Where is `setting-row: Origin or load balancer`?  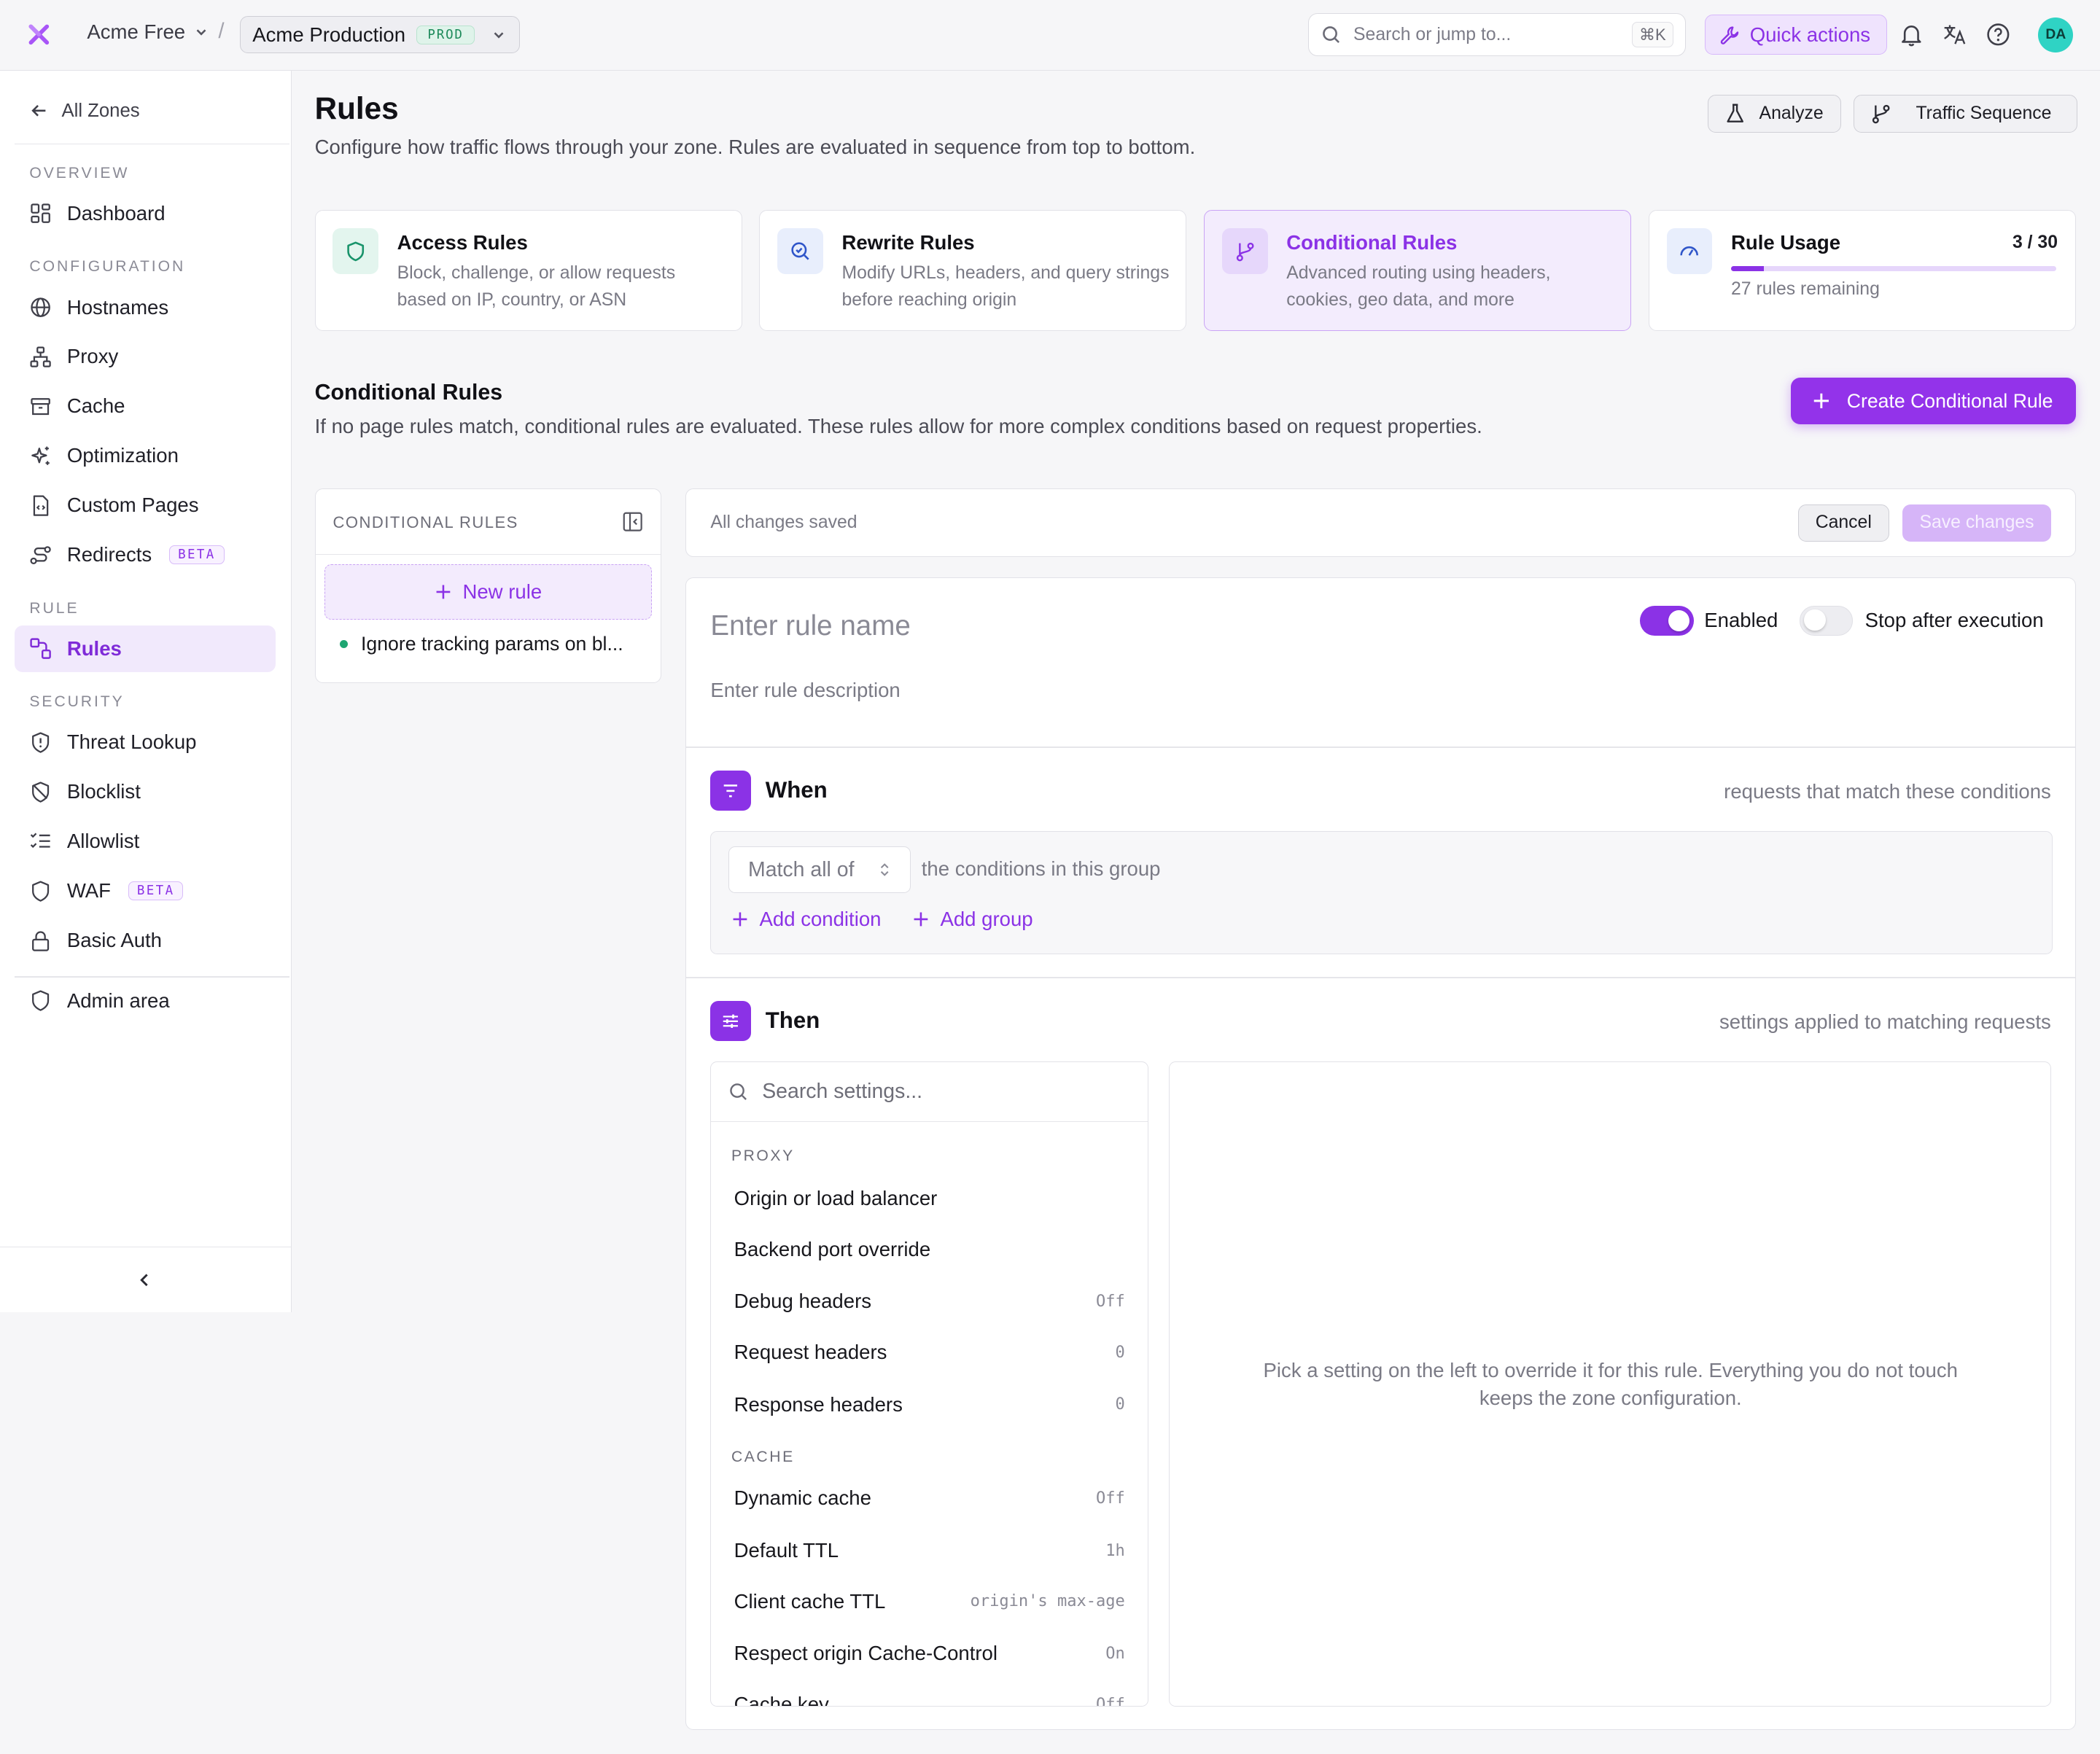 setting-row: Origin or load balancer is located at coordinates (929, 1198).